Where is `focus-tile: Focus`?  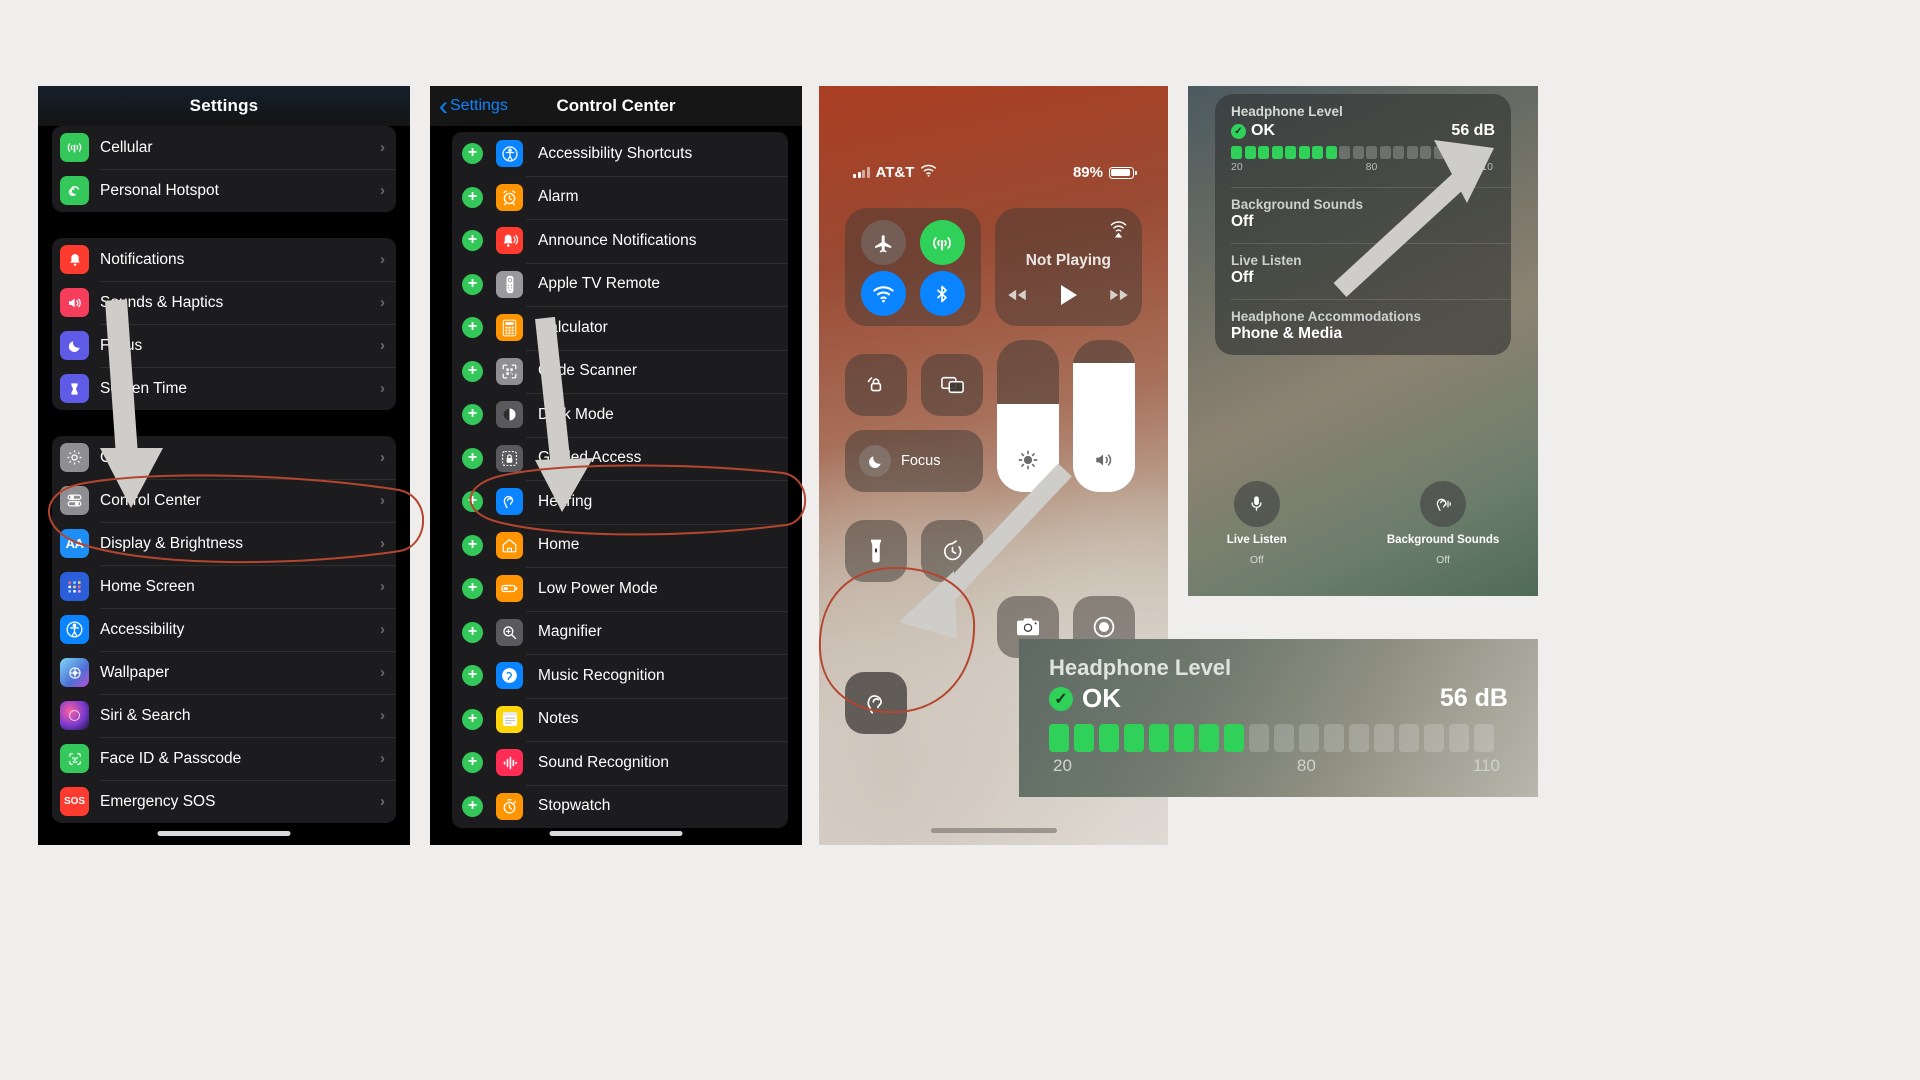 focus-tile: Focus is located at coordinates (914, 461).